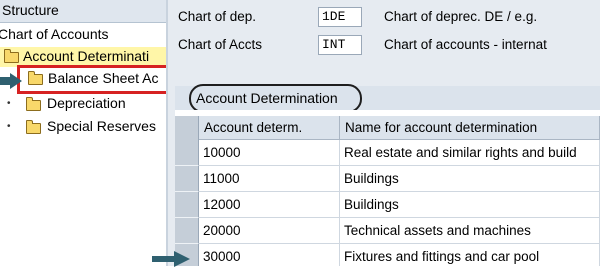 The width and height of the screenshot is (600, 268). I want to click on tree-item-depreciation: • Depreciation, so click(84, 104).